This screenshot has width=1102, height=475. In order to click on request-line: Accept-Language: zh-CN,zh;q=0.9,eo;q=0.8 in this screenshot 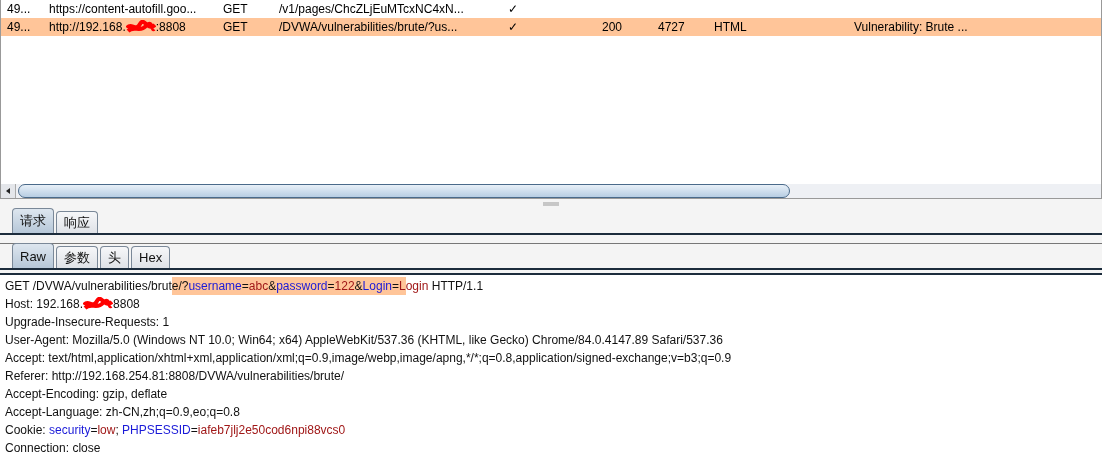, I will do `click(123, 412)`.